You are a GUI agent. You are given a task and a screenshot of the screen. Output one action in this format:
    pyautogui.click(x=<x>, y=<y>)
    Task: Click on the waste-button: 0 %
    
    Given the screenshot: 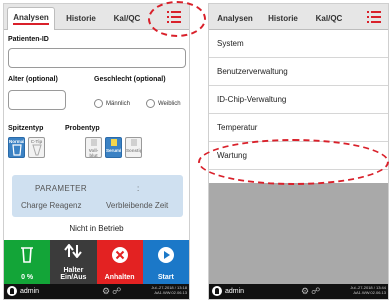 What is the action you would take?
    pyautogui.click(x=27, y=263)
    